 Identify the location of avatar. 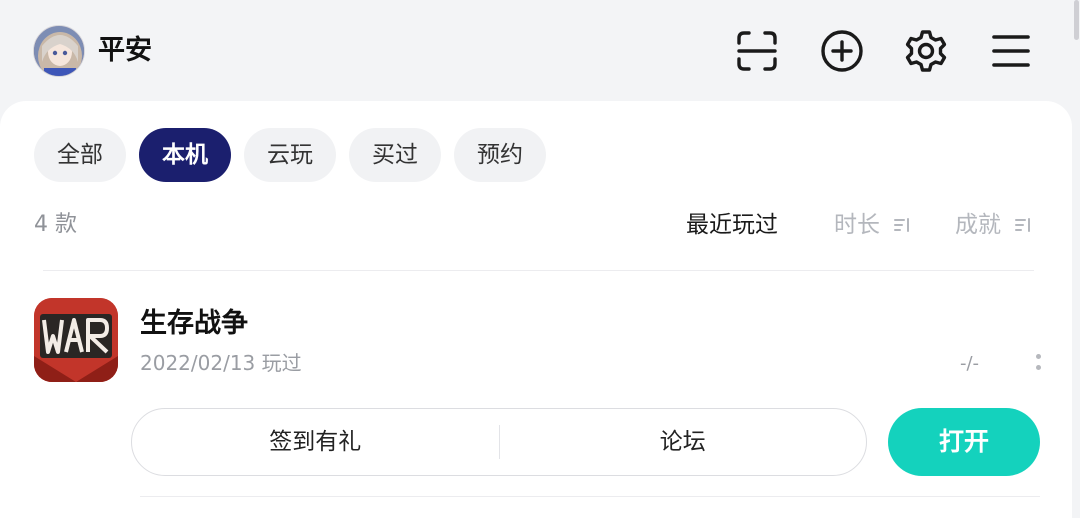
(59, 51).